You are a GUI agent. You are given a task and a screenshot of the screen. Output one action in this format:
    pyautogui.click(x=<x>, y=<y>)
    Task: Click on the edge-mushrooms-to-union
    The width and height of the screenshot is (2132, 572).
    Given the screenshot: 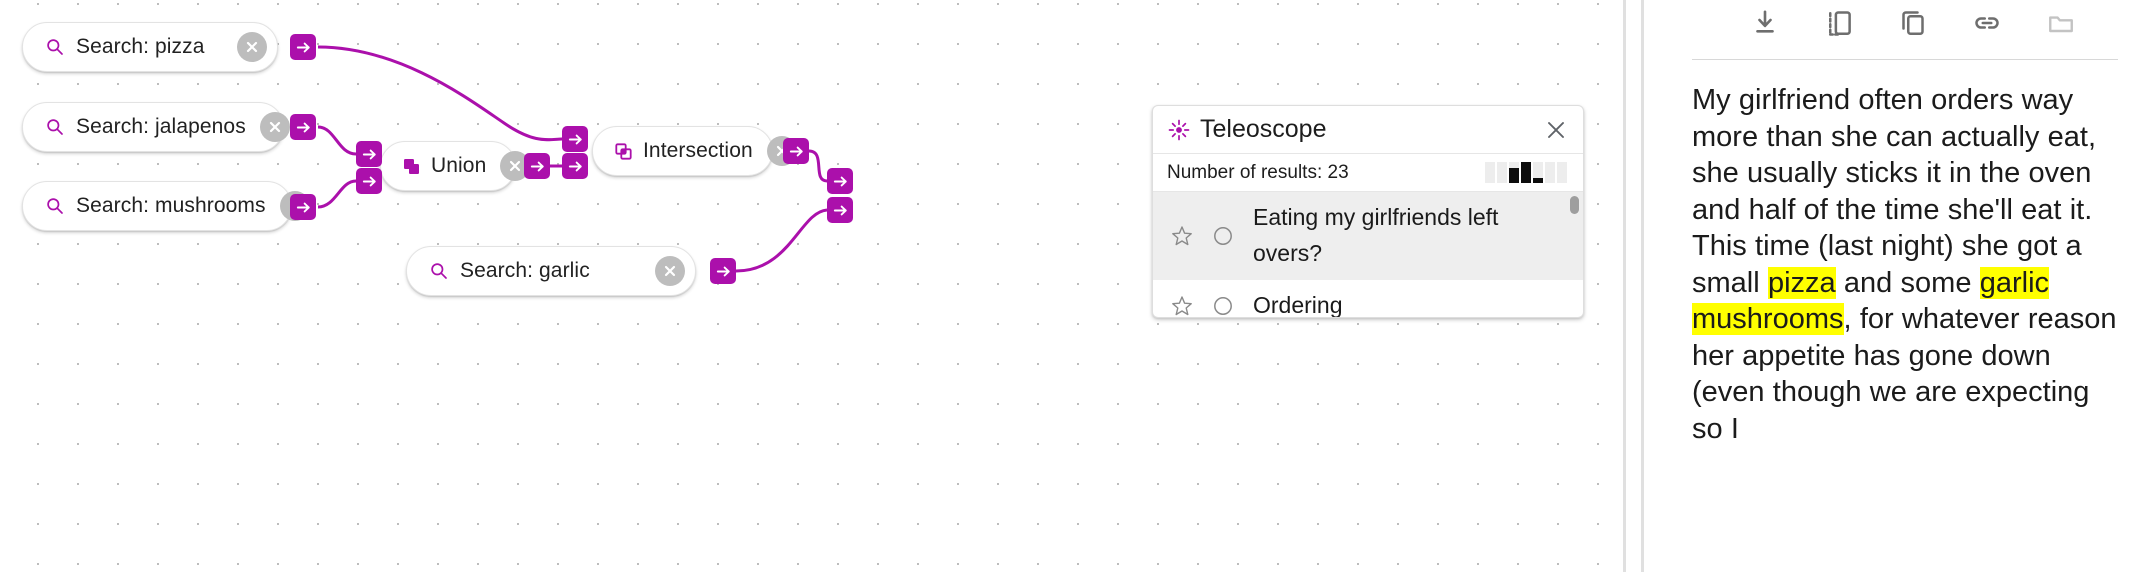 What is the action you would take?
    pyautogui.click(x=337, y=194)
    